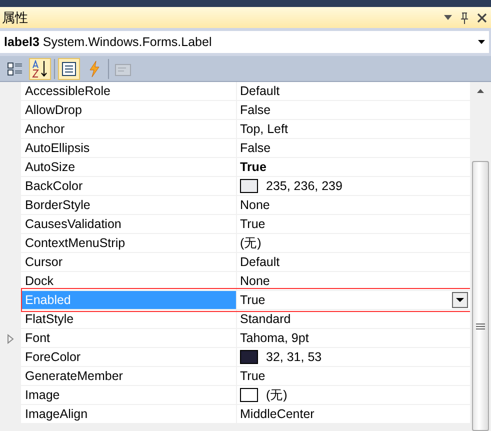 The width and height of the screenshot is (491, 431). I want to click on property-value: 32, 31, 53, so click(294, 357).